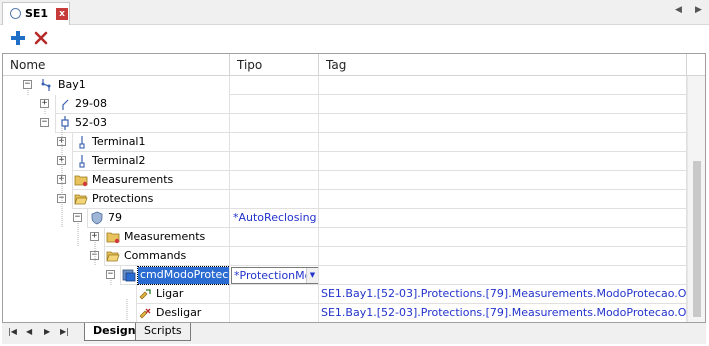  Describe the element at coordinates (354, 333) in the screenshot. I see `sheet-tab-bar: |◀ ◀ ▶ ▶| Design Scripts` at that location.